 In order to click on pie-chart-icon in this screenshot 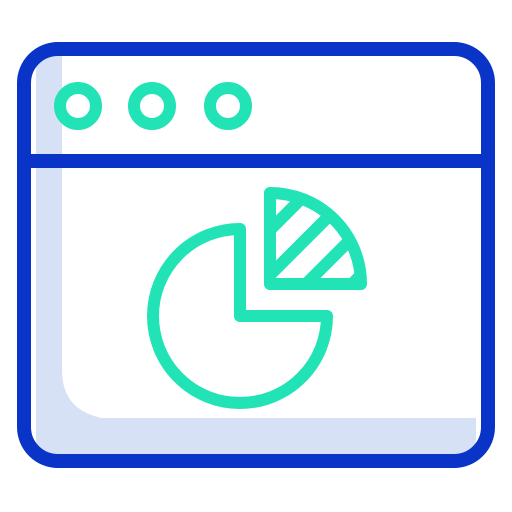, I will do `click(240, 316)`.